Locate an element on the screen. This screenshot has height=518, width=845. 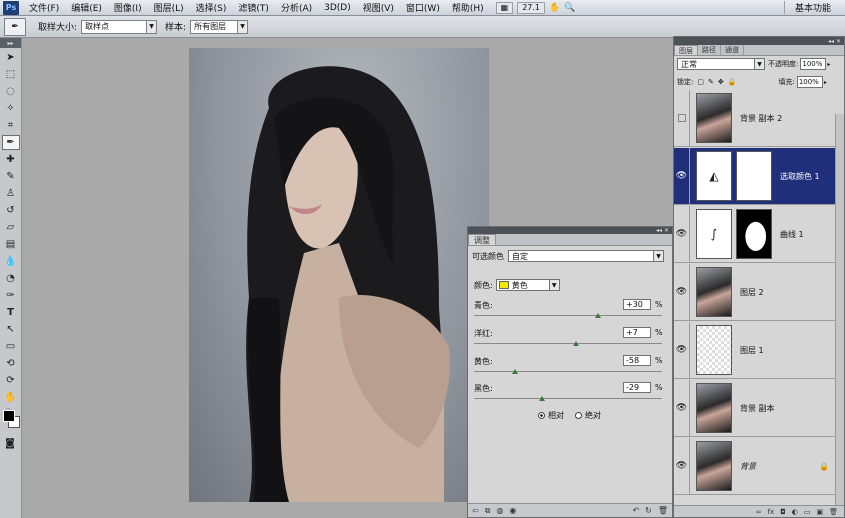
pen-tool-icon: ✑ is located at coordinates (11, 295).